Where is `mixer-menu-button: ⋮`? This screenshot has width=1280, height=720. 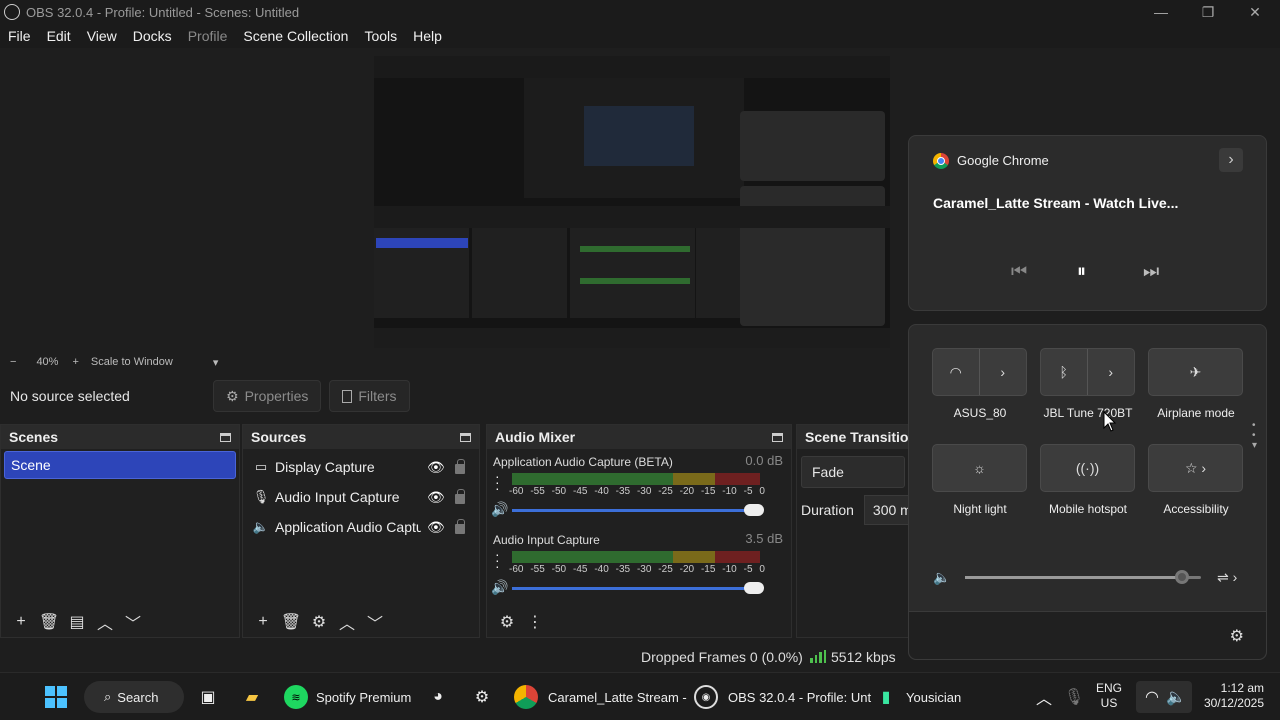
mixer-menu-button: ⋮ is located at coordinates (535, 622).